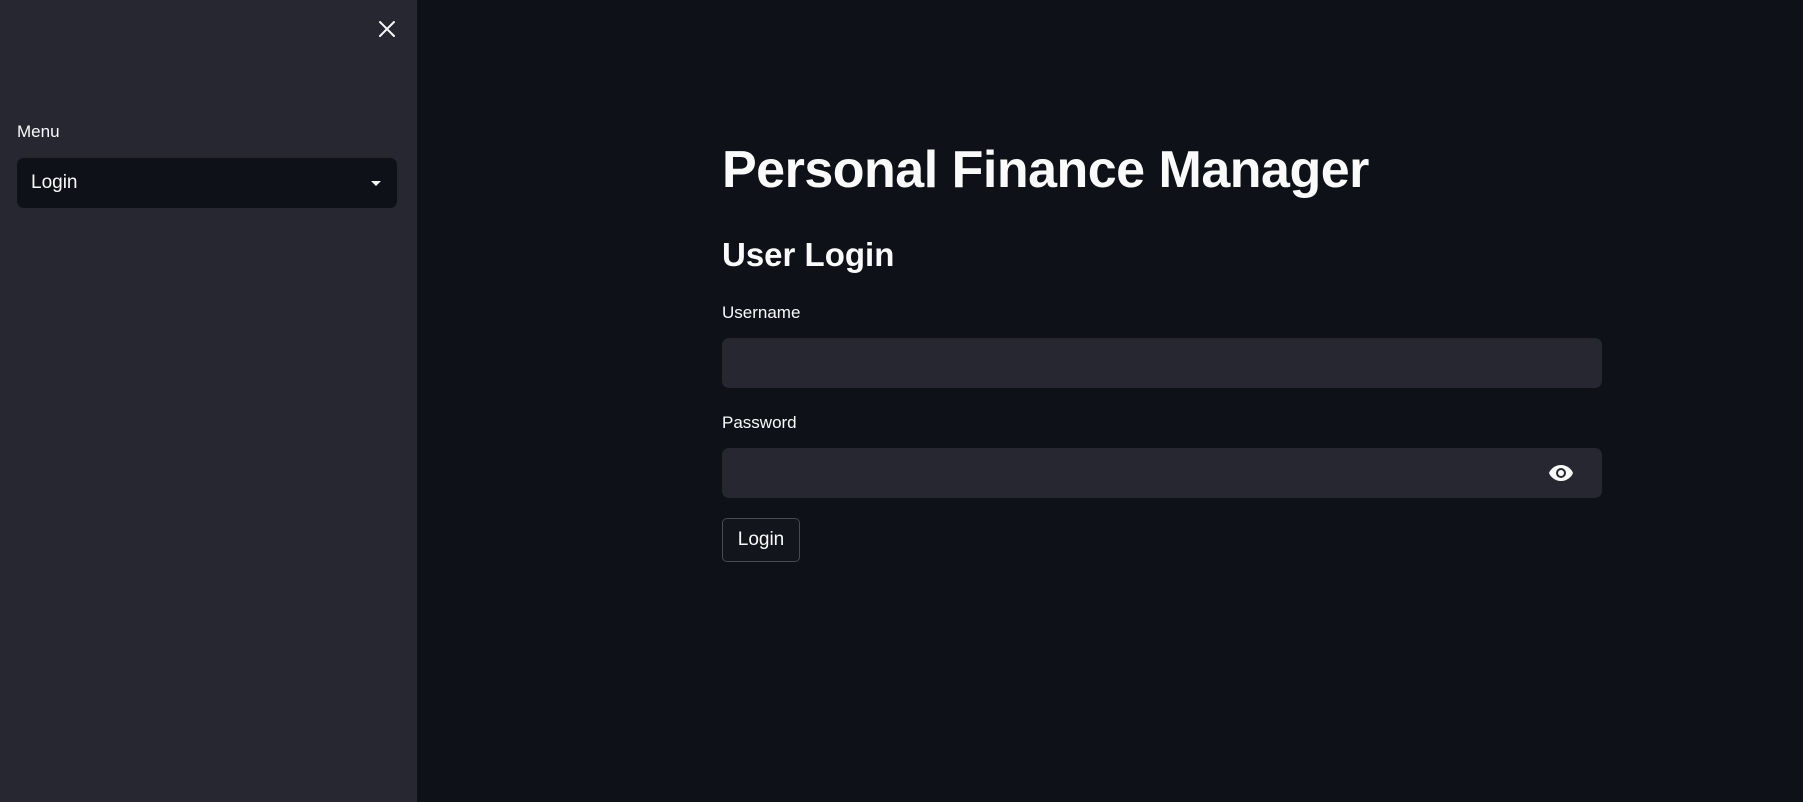  I want to click on username-input, so click(1162, 363).